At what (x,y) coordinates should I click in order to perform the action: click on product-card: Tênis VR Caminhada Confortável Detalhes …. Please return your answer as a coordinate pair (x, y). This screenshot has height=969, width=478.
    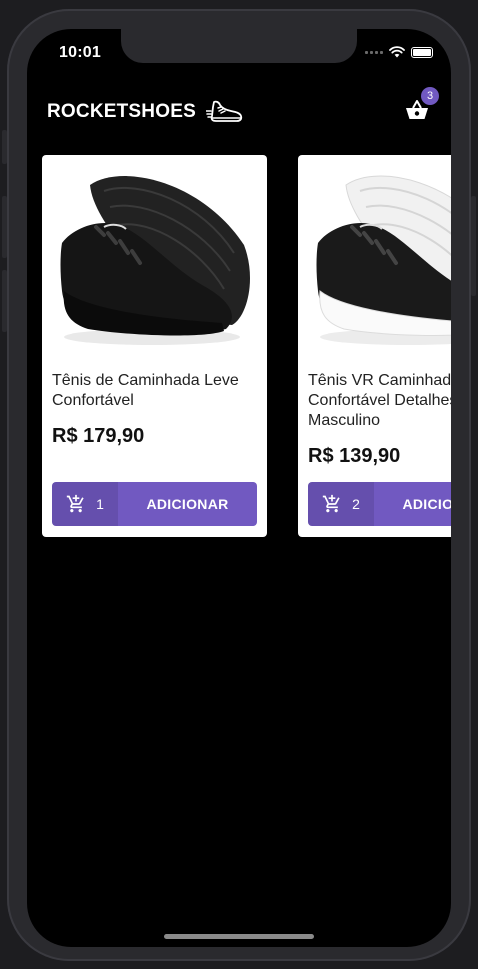
    Looking at the image, I should click on (374, 346).